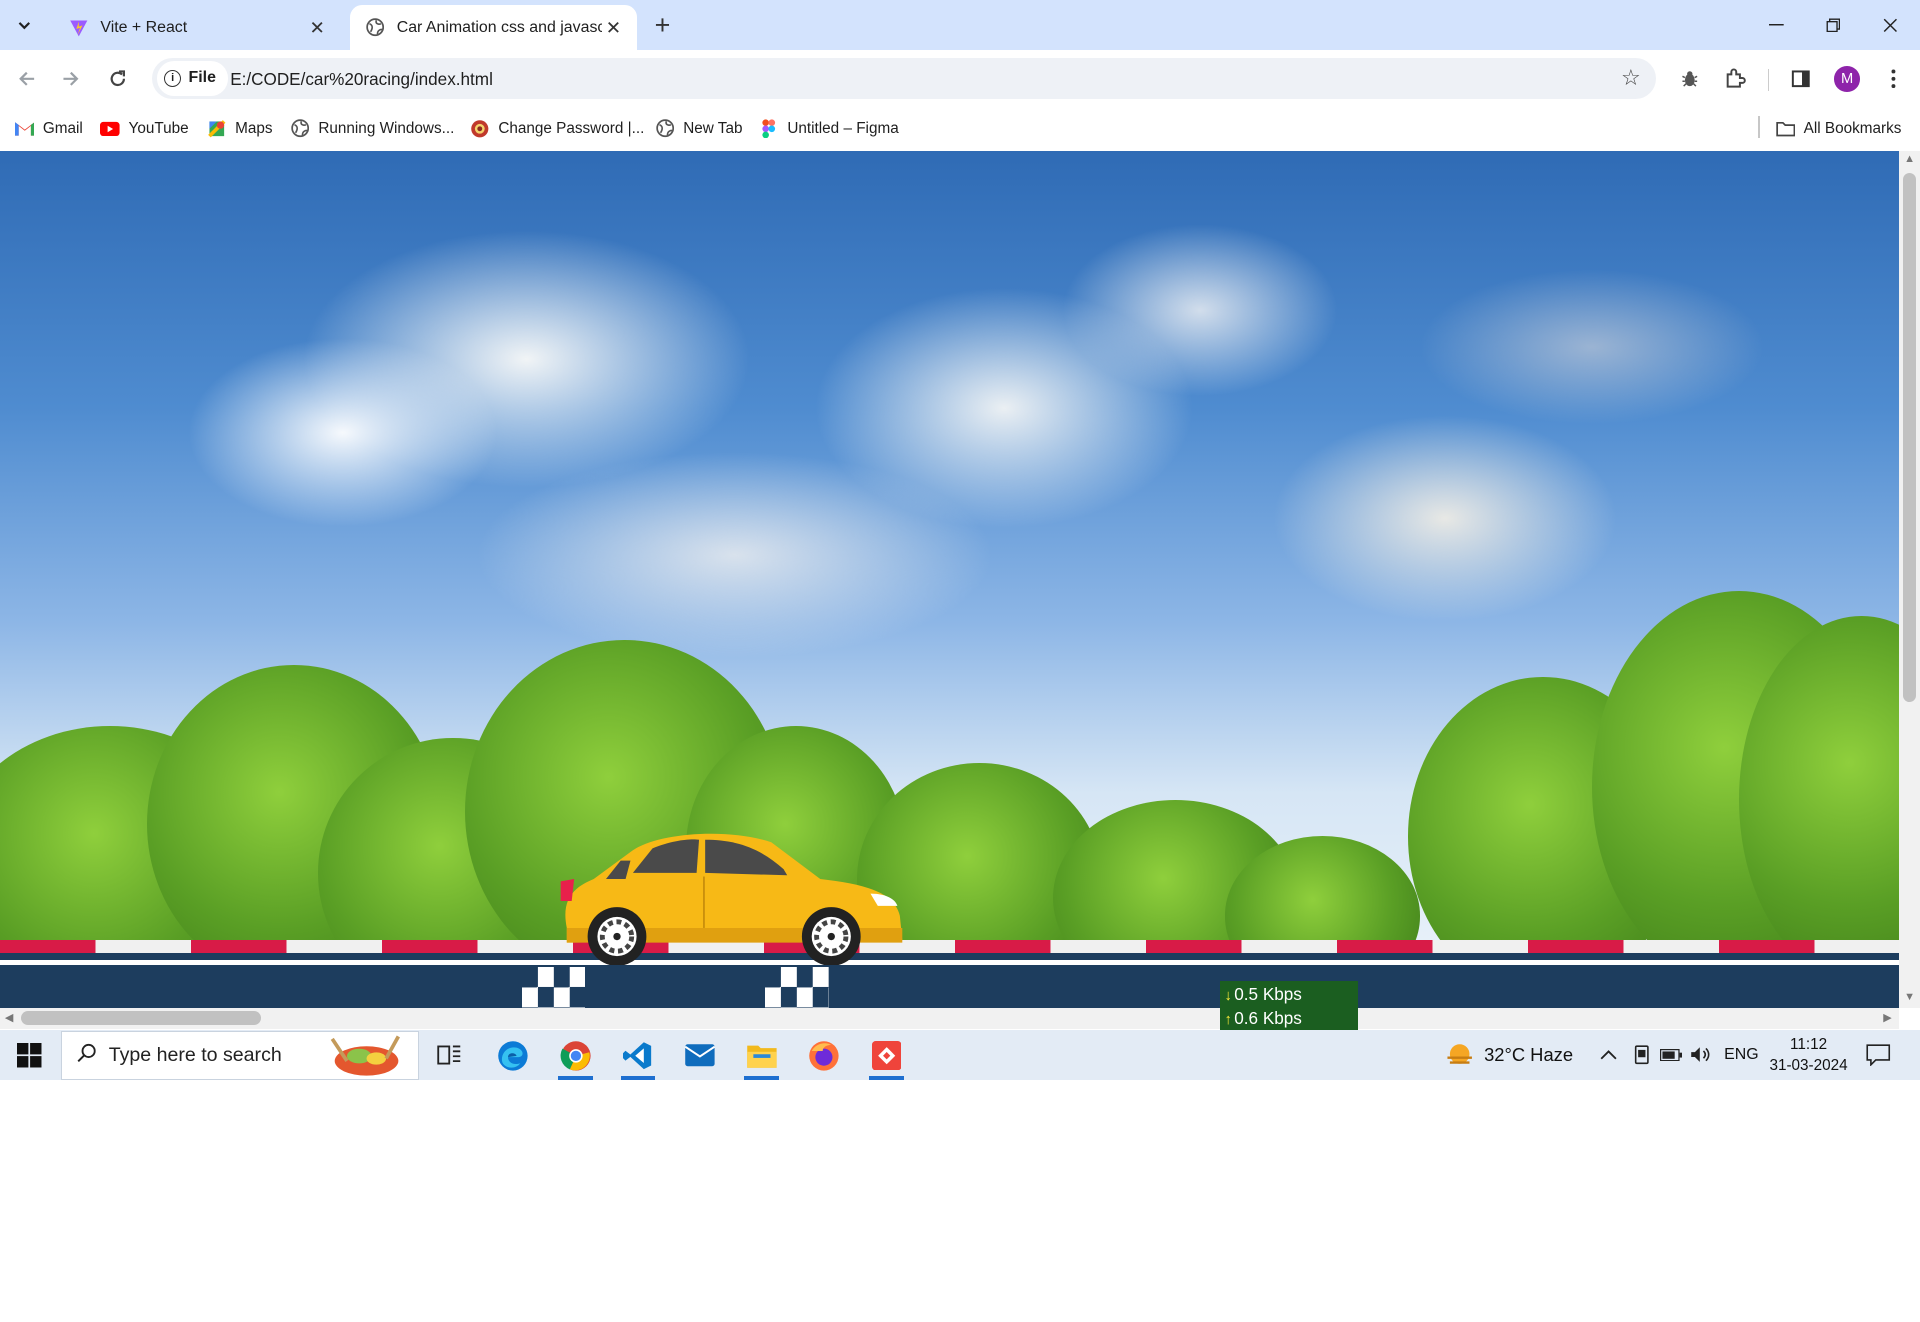 The width and height of the screenshot is (1920, 1322). Describe the element at coordinates (140, 1018) in the screenshot. I see `horizontal-scroll-thumb` at that location.